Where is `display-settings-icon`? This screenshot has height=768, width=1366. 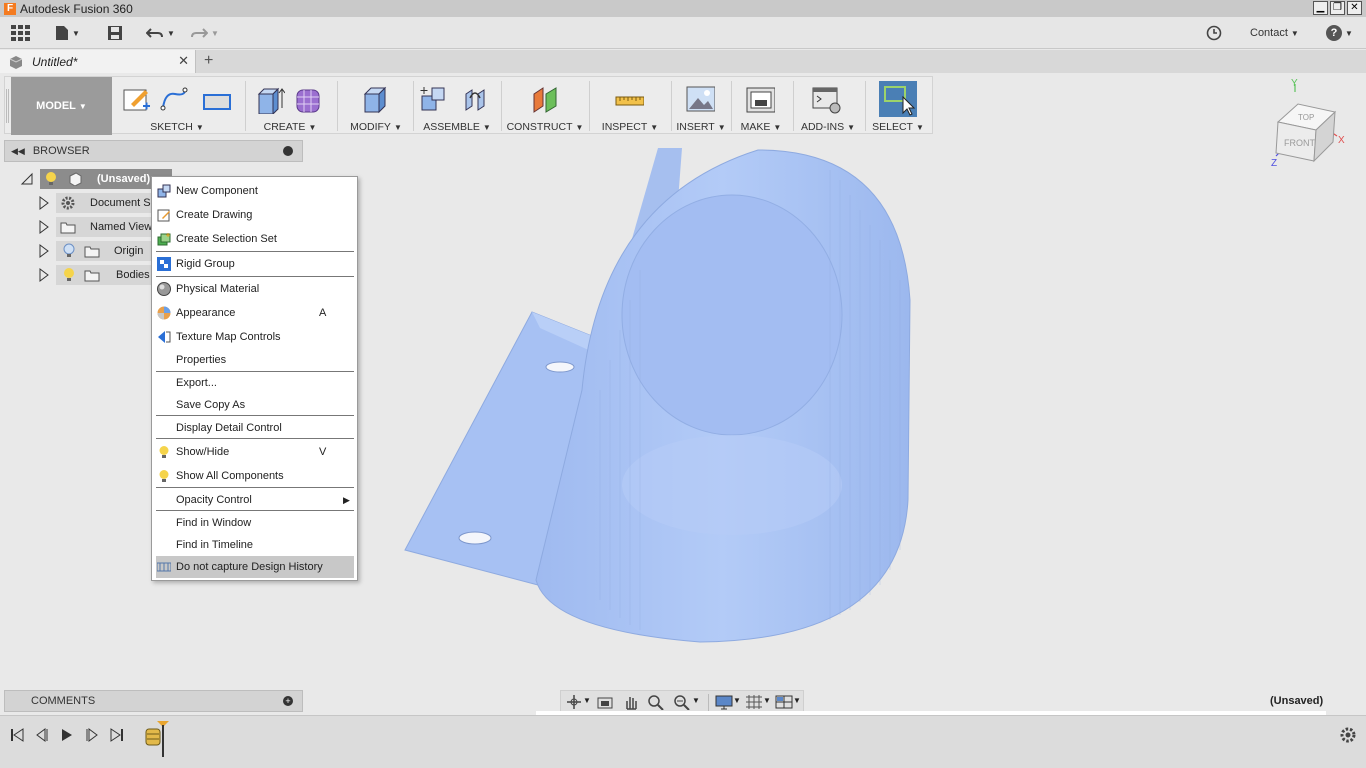 display-settings-icon is located at coordinates (724, 702).